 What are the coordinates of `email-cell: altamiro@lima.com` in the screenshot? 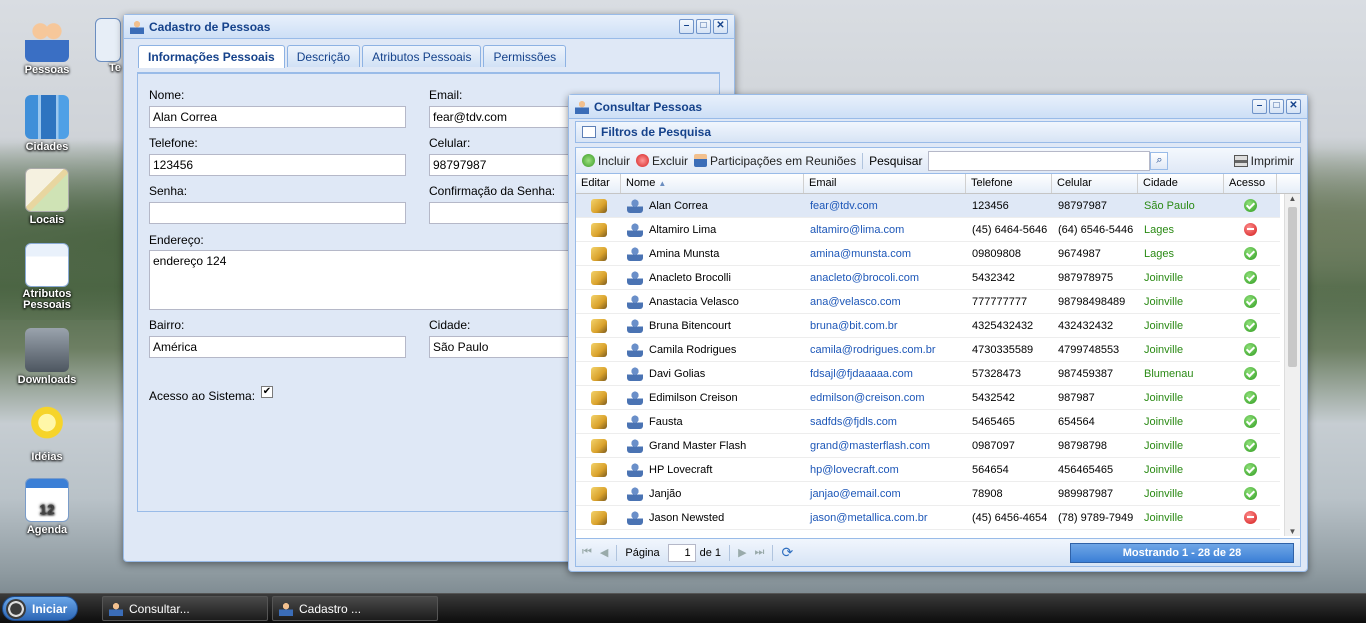 It's located at (885, 230).